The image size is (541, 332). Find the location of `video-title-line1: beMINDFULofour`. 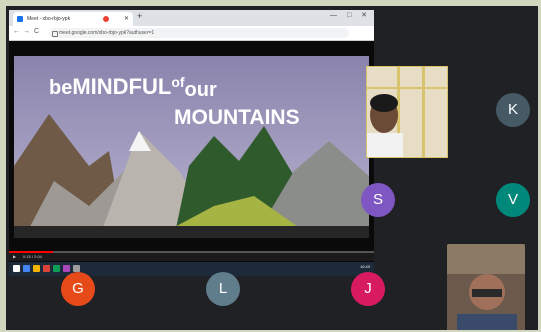

video-title-line1: beMINDFULofour is located at coordinates (133, 87).